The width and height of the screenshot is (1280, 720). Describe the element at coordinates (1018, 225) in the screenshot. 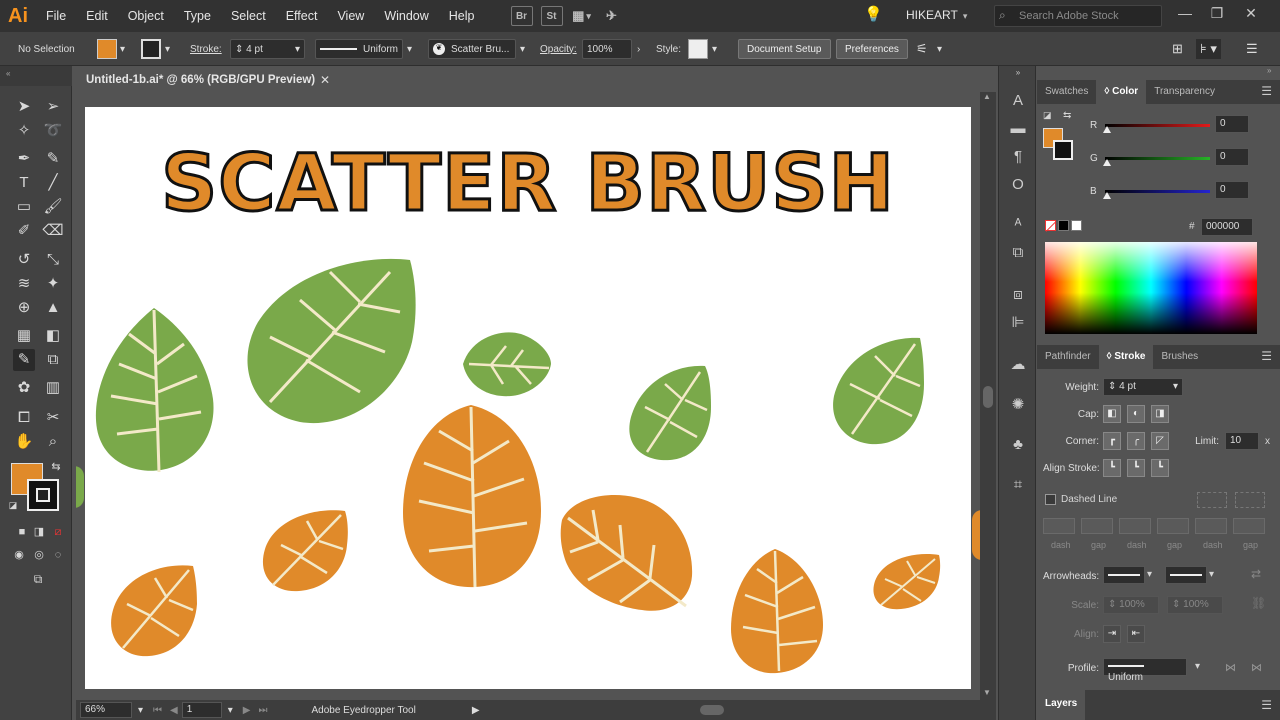

I see `glyphs-panel-icon: ᴬ` at that location.